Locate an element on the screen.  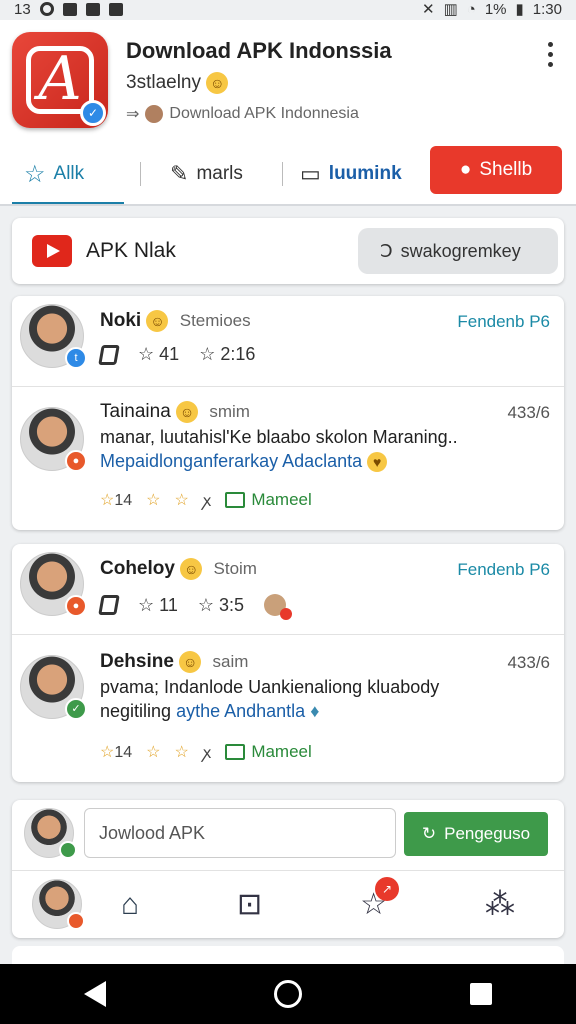
comment-input: Jowlood APK is located at coordinates (240, 833).